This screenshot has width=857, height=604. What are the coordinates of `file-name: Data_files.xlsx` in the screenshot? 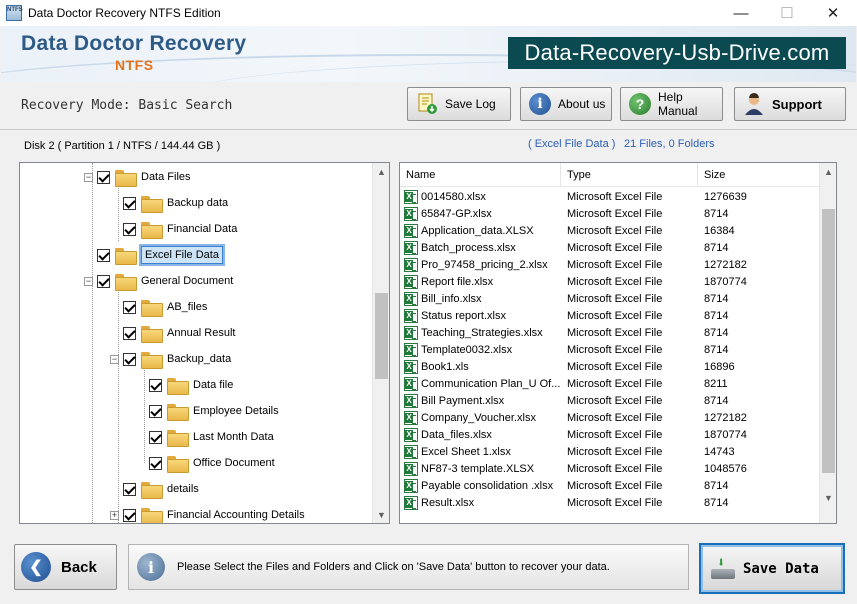 It's located at (456, 434).